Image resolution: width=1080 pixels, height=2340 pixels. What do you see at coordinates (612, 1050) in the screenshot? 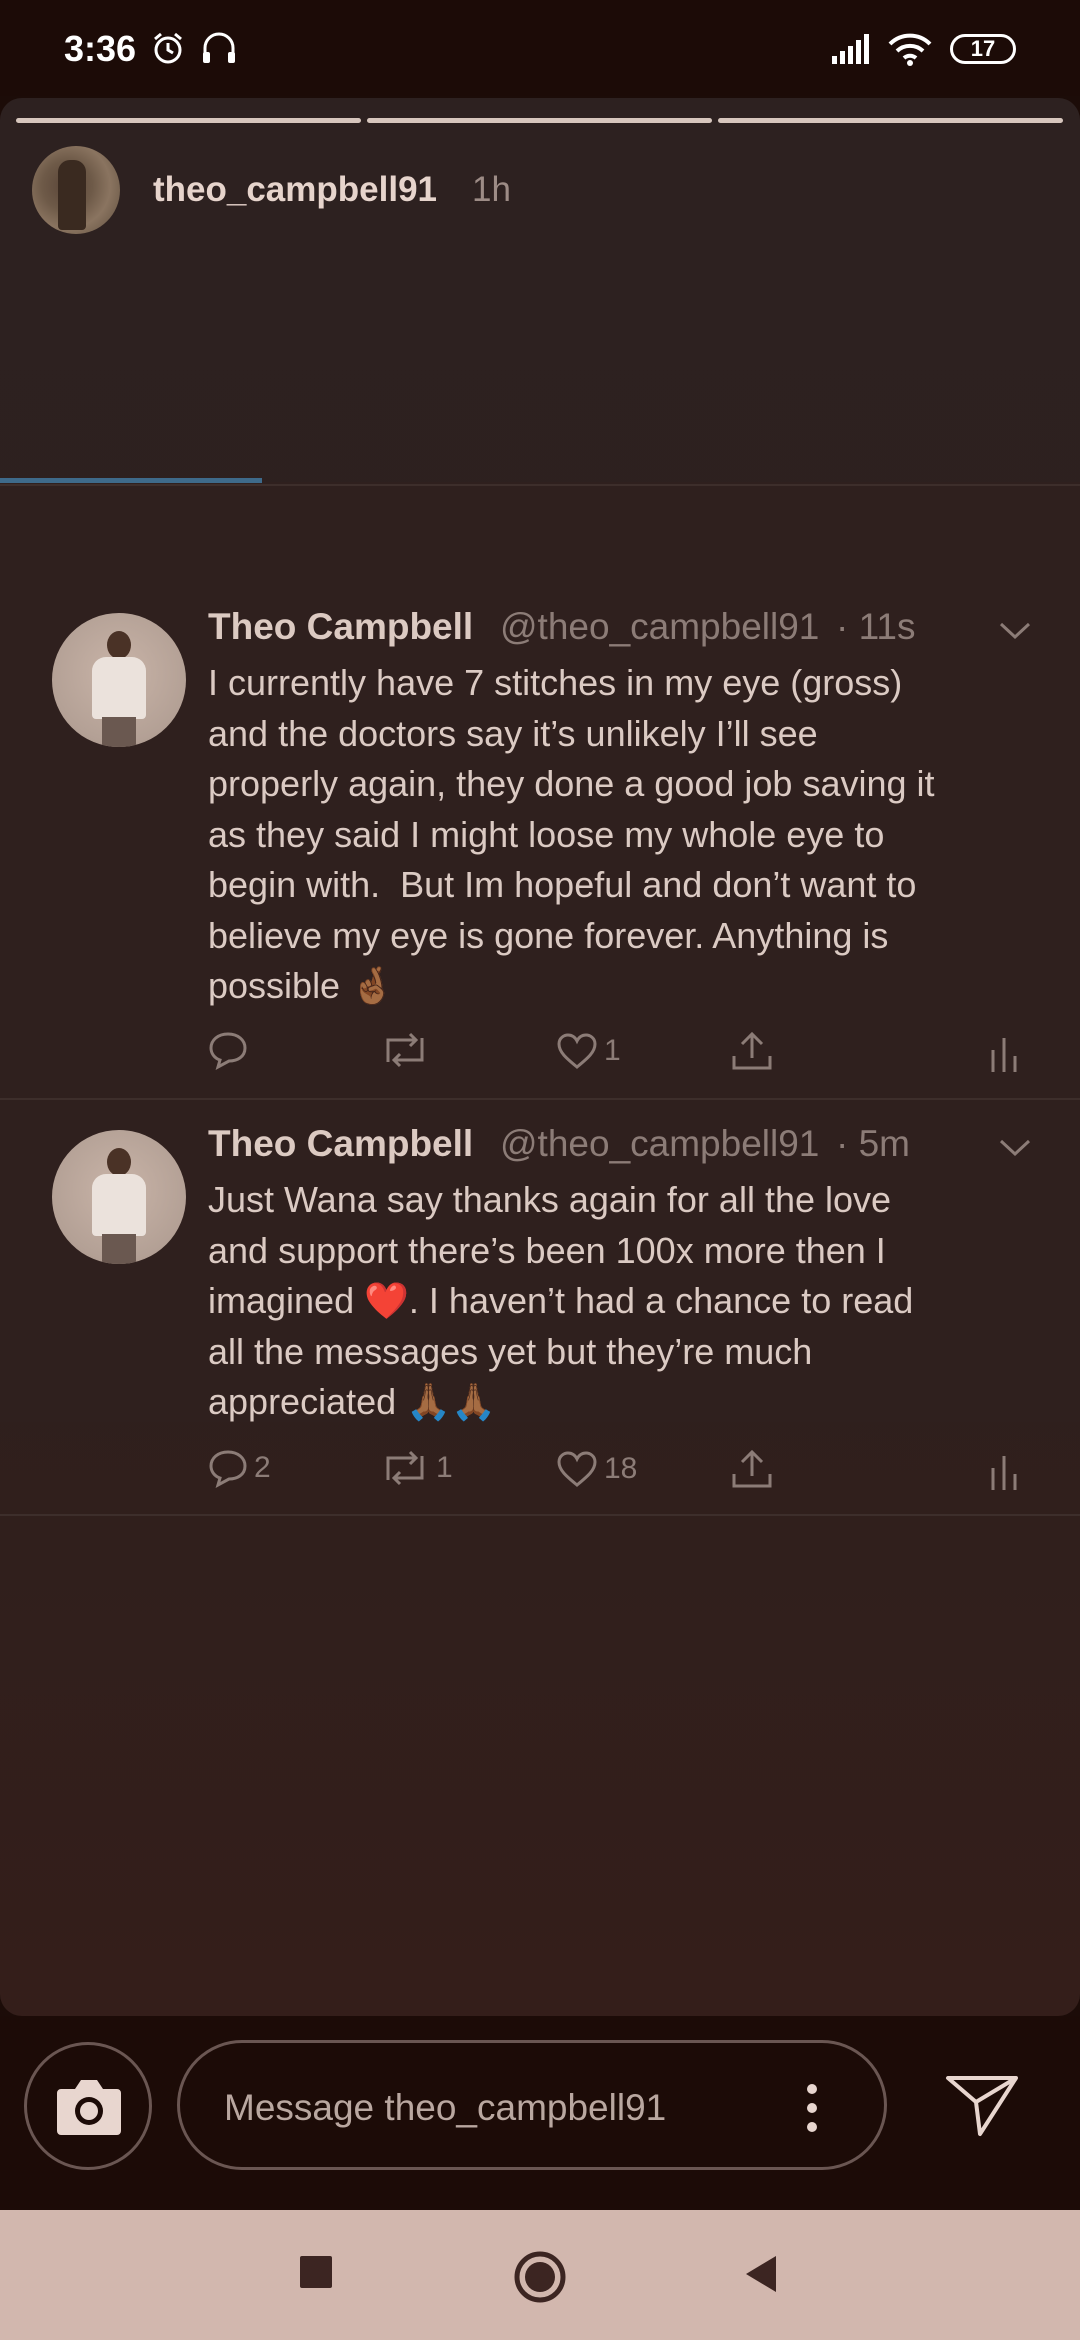
I see `like-count: 1` at bounding box center [612, 1050].